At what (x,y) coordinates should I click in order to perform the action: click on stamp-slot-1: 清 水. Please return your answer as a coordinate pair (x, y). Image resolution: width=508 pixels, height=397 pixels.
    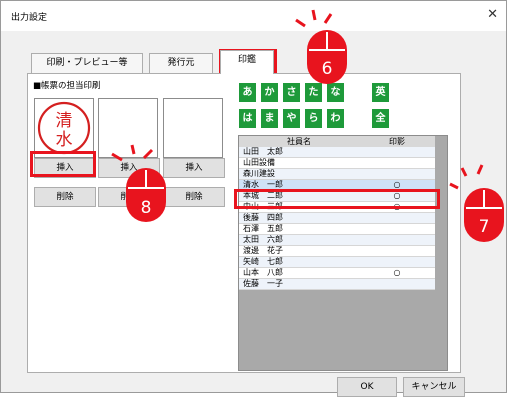
    Looking at the image, I should click on (64, 128).